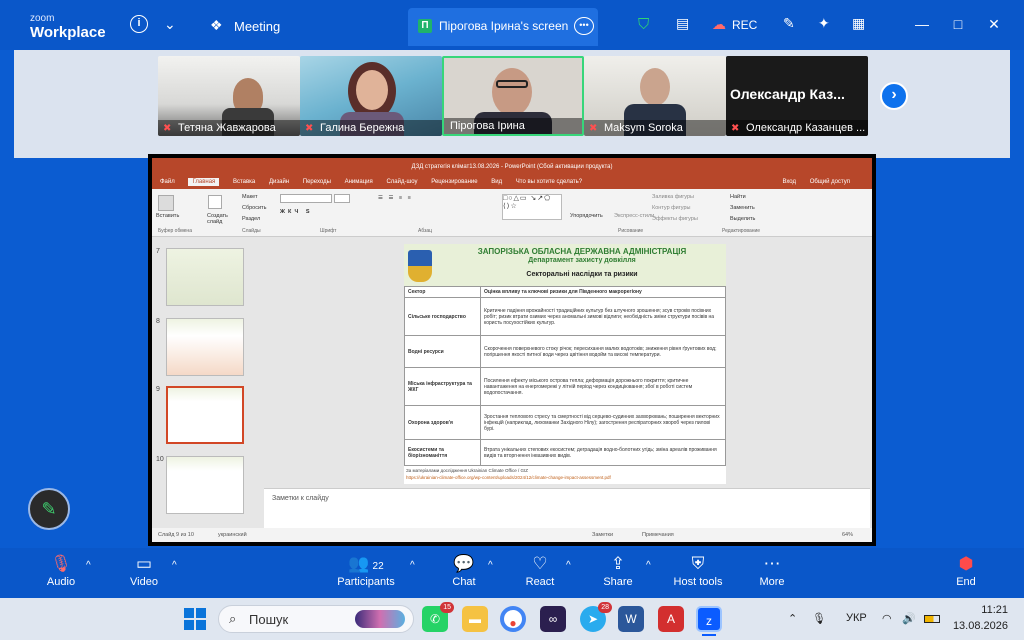  Describe the element at coordinates (988, 610) in the screenshot. I see `clock-time: 11:21` at that location.